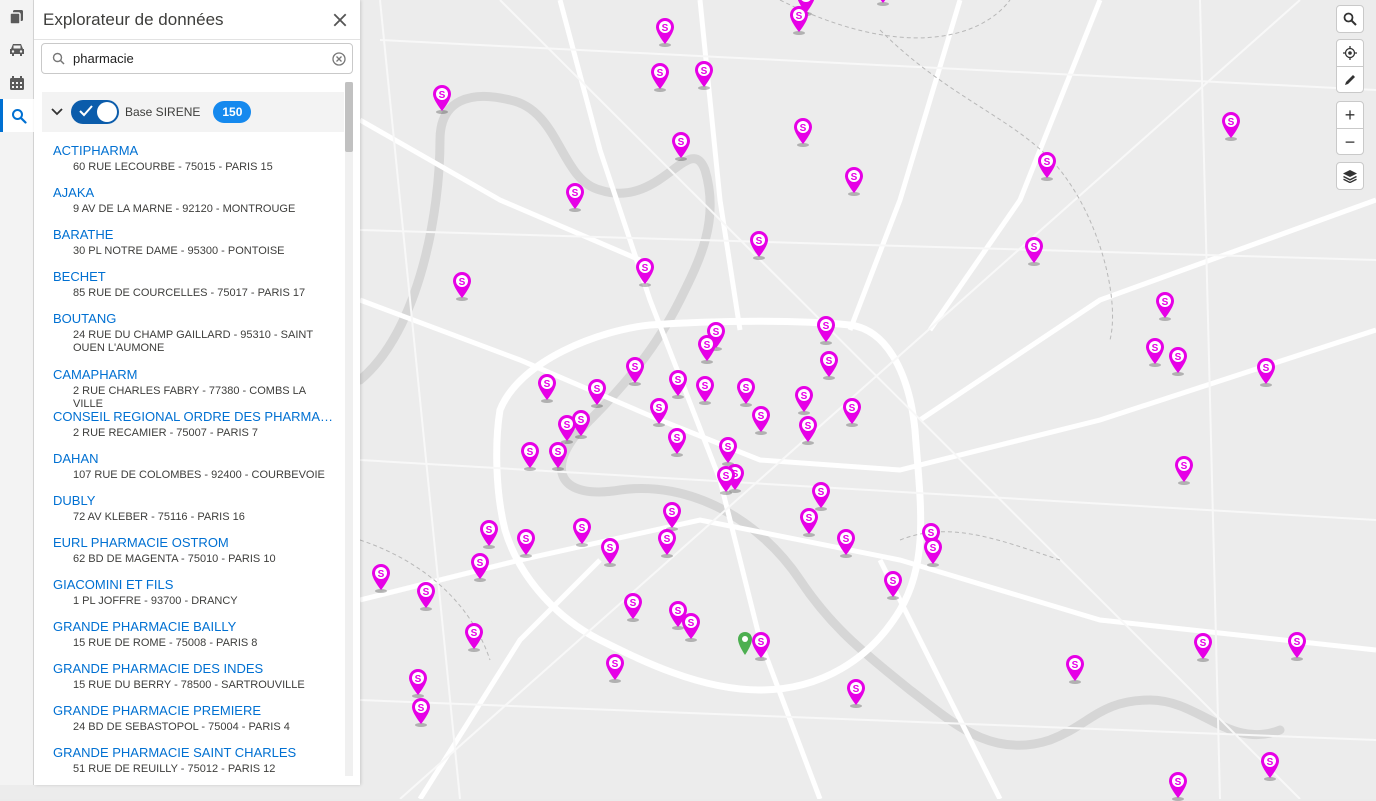 The width and height of the screenshot is (1376, 801). Describe the element at coordinates (1350, 53) in the screenshot. I see `locate-button` at that location.